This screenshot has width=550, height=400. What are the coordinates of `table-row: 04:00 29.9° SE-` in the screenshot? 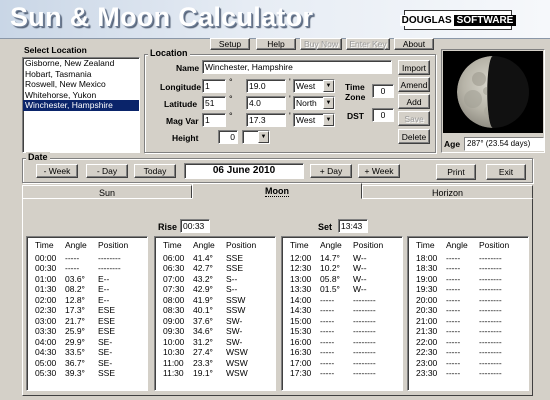 It's located at (87, 342).